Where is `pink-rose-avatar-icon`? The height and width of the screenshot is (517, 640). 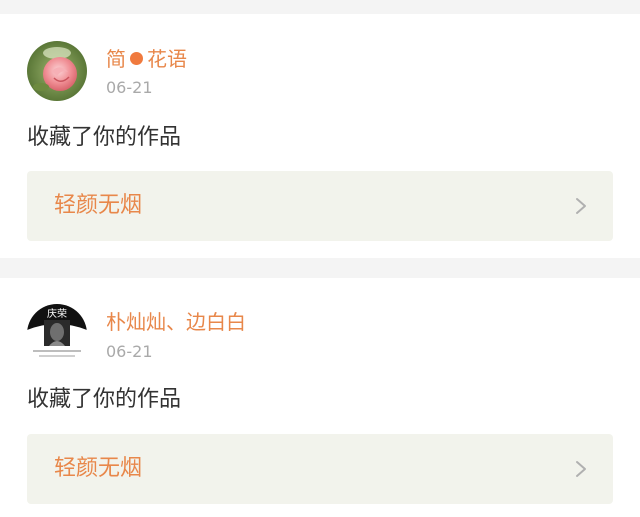 pink-rose-avatar-icon is located at coordinates (57, 71).